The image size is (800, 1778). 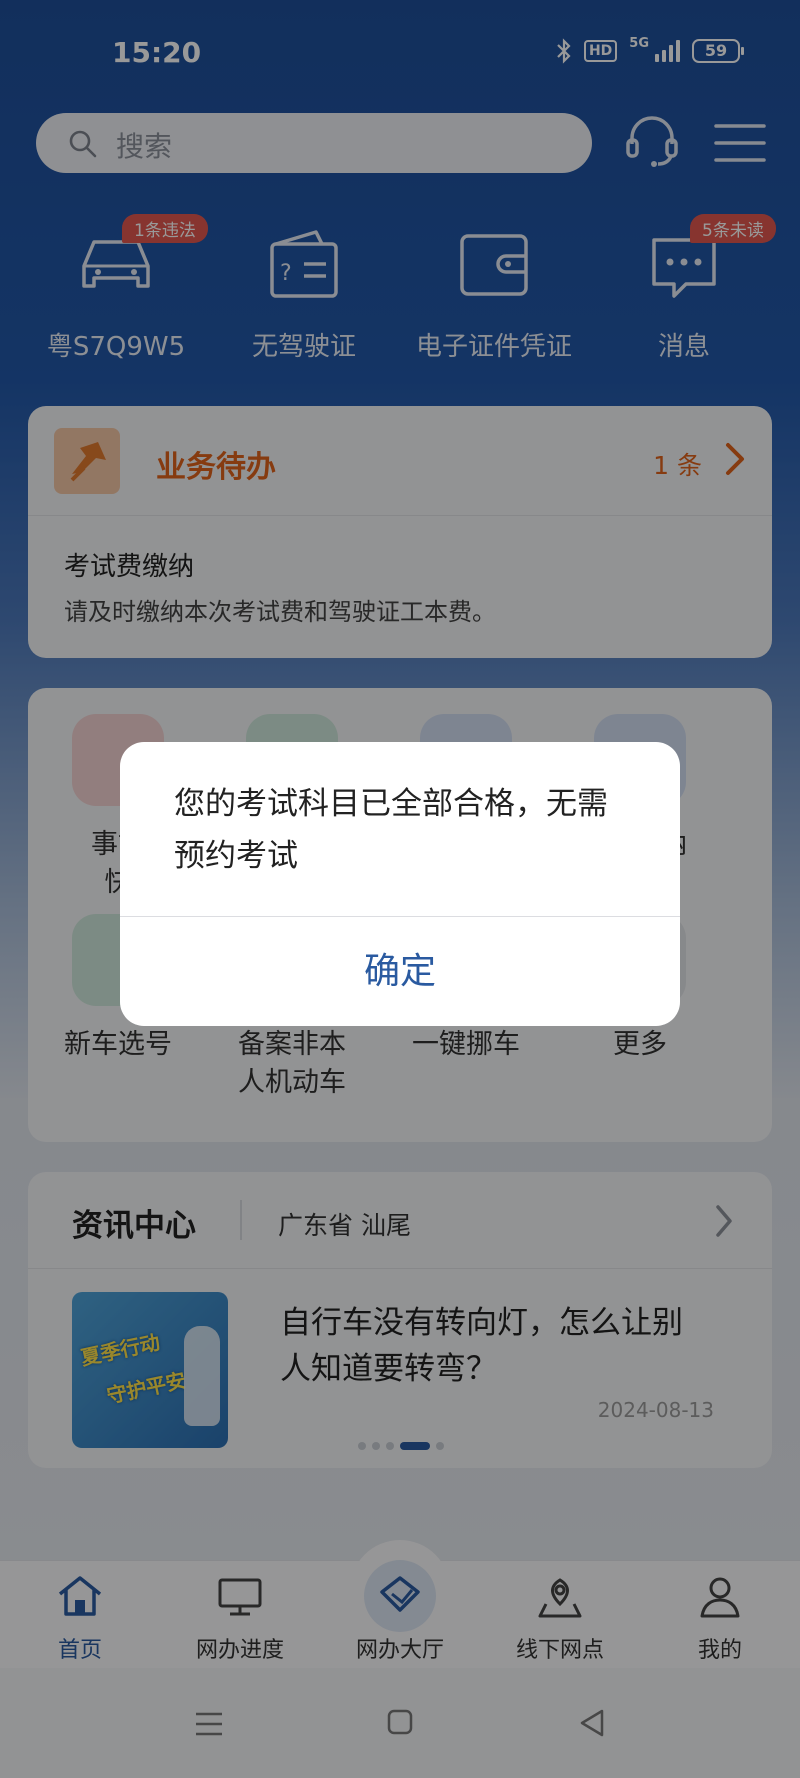 What do you see at coordinates (400, 884) in the screenshot?
I see `alert-dialog: 您的考试科目已全部合格，无需预约考试 确定` at bounding box center [400, 884].